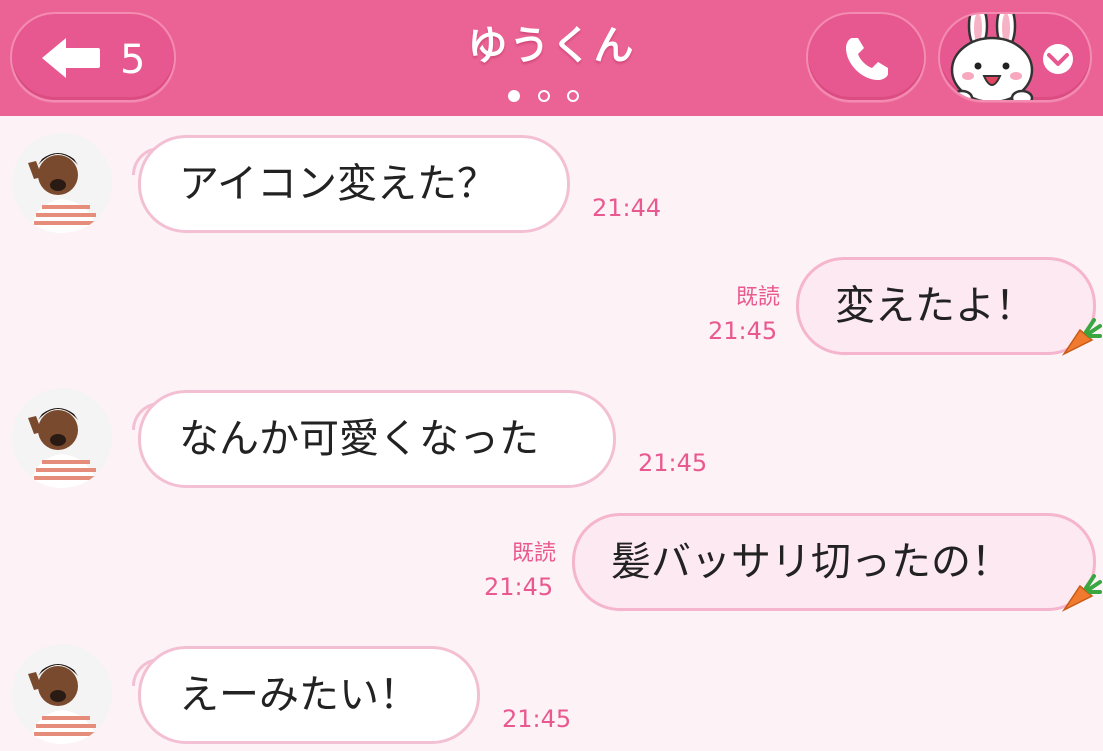  Describe the element at coordinates (309, 695) in the screenshot. I see `message-bubble-received: えーみたい！` at that location.